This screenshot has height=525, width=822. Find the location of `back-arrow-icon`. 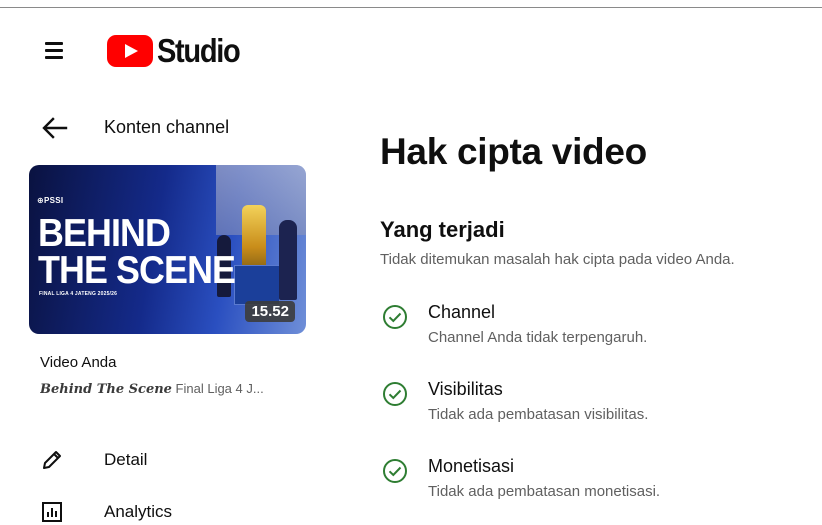

back-arrow-icon is located at coordinates (55, 128).